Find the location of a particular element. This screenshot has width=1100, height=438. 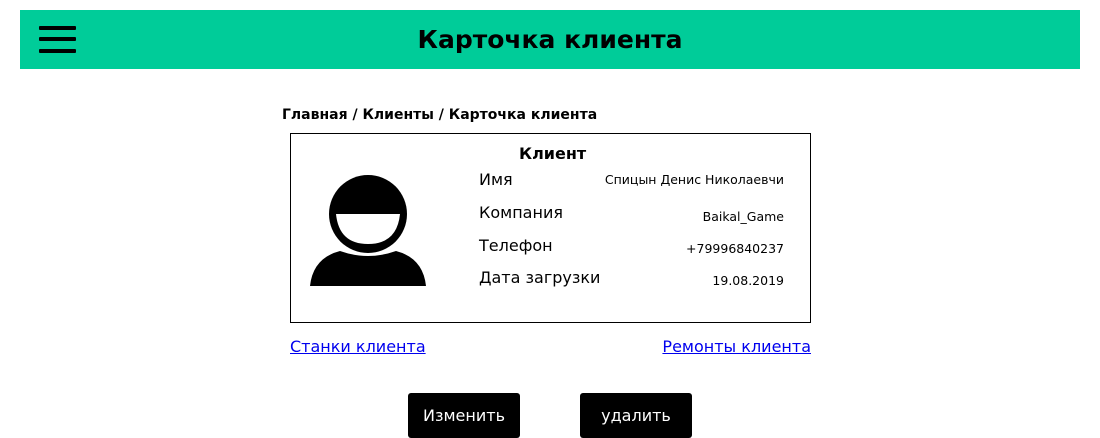

client-repairs-link: Ремонты клиента is located at coordinates (736, 347).